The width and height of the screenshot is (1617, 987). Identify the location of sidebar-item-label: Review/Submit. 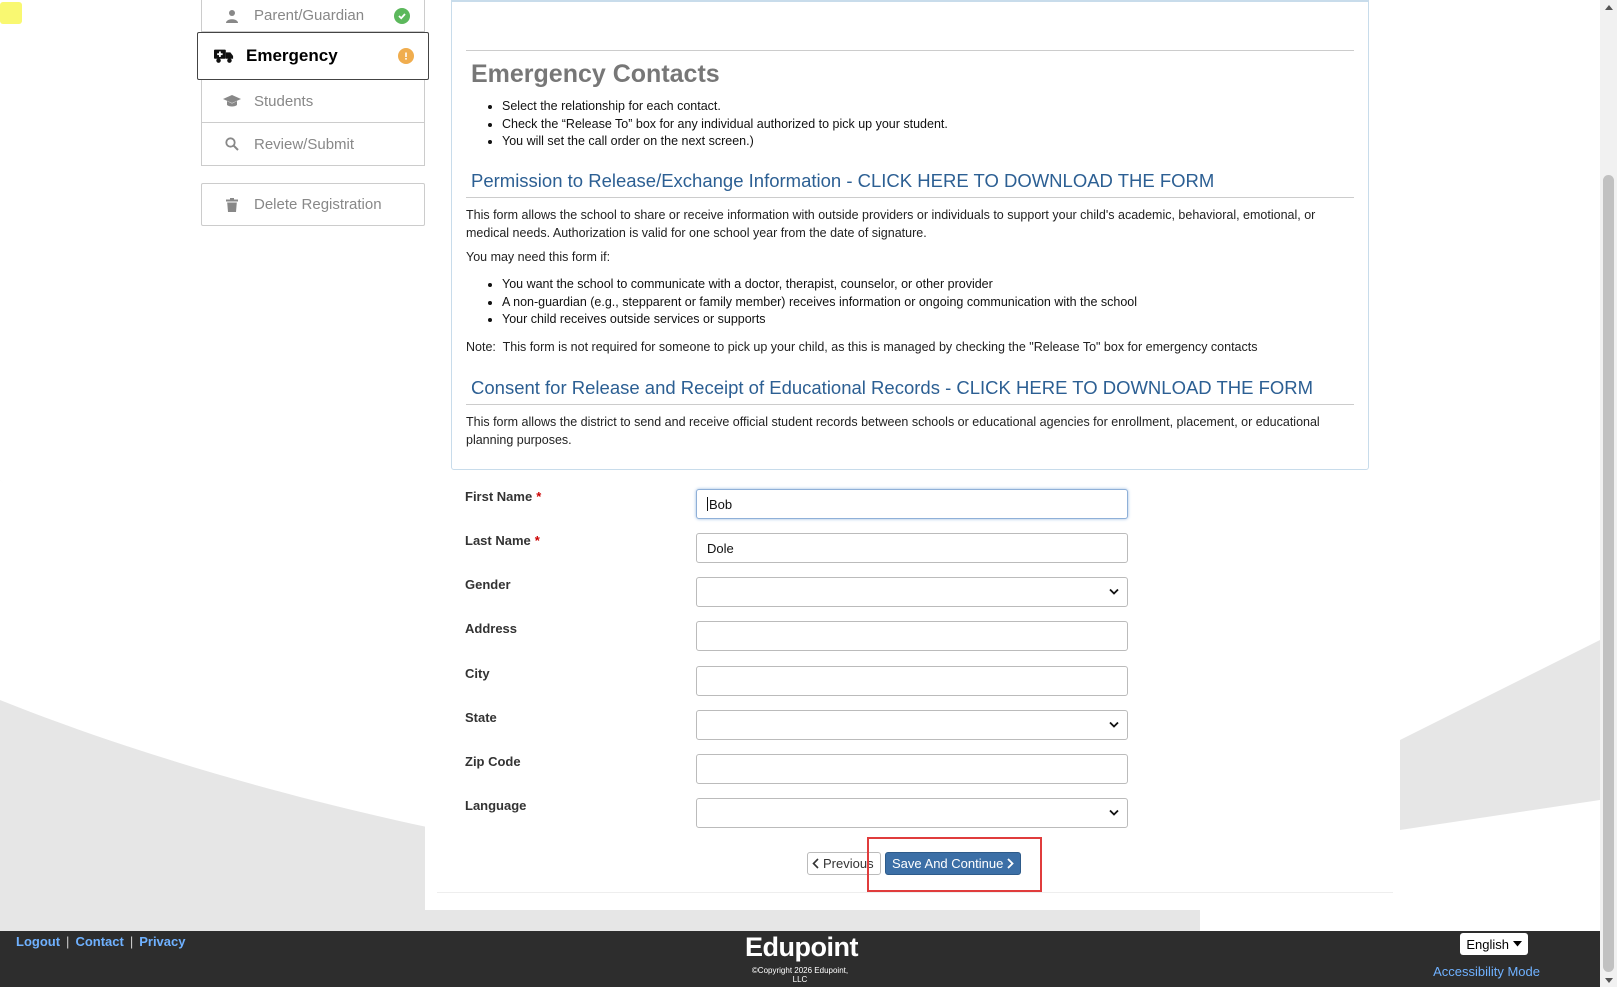
(304, 144).